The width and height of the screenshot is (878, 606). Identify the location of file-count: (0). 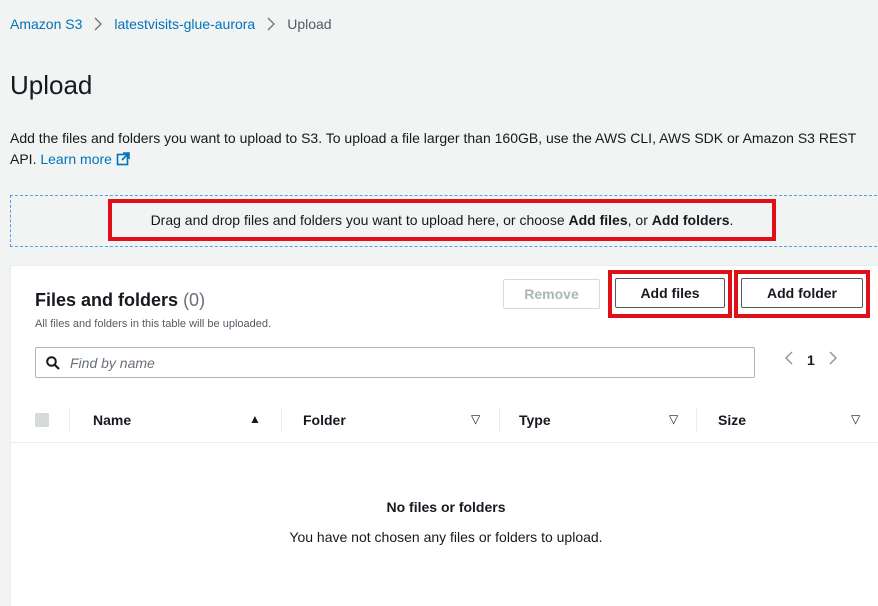
(194, 300).